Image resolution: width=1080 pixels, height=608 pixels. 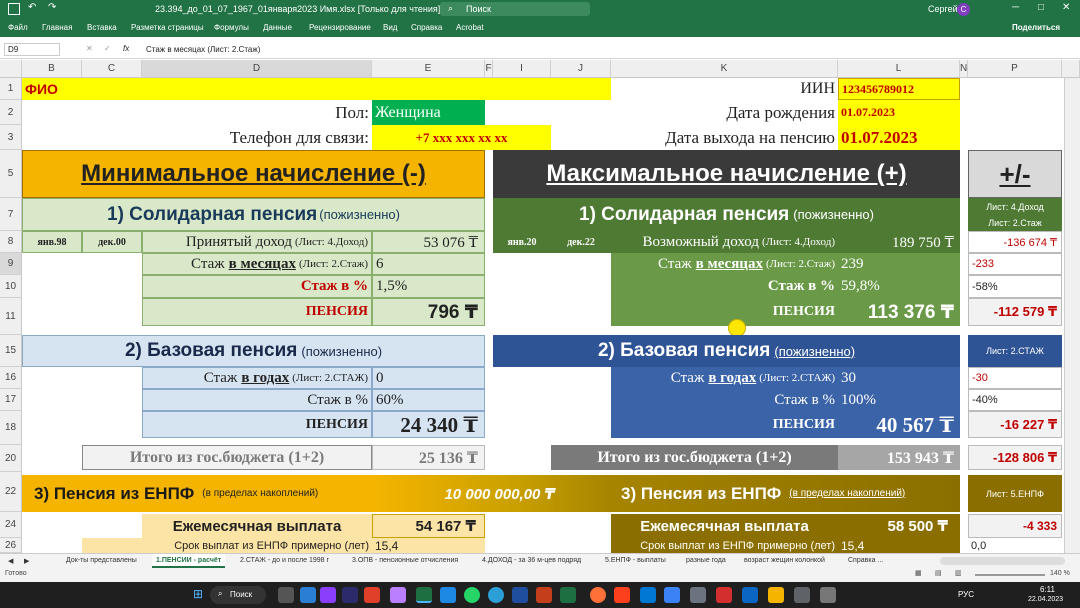 What do you see at coordinates (126, 48) in the screenshot?
I see `fx-icon: fx` at bounding box center [126, 48].